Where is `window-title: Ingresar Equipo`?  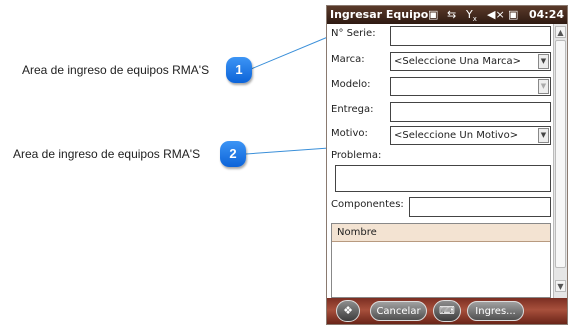
window-title: Ingresar Equipo is located at coordinates (379, 14).